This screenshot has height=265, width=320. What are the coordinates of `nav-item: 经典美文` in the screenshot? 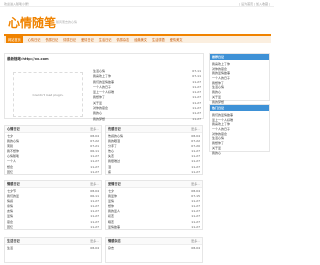 It's located at (140, 39).